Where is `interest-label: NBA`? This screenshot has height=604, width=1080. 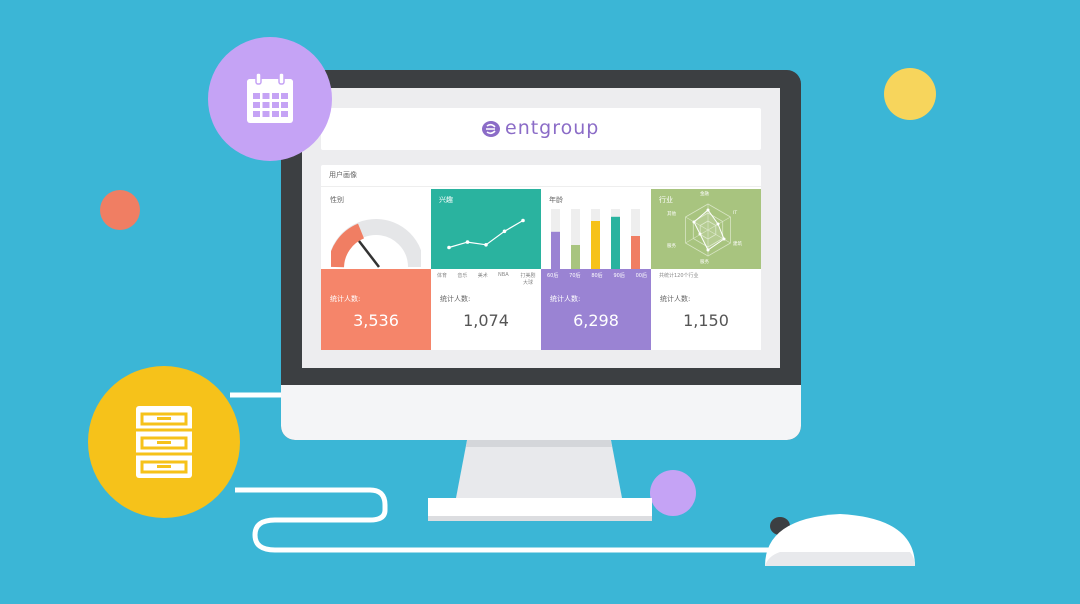 interest-label: NBA is located at coordinates (503, 275).